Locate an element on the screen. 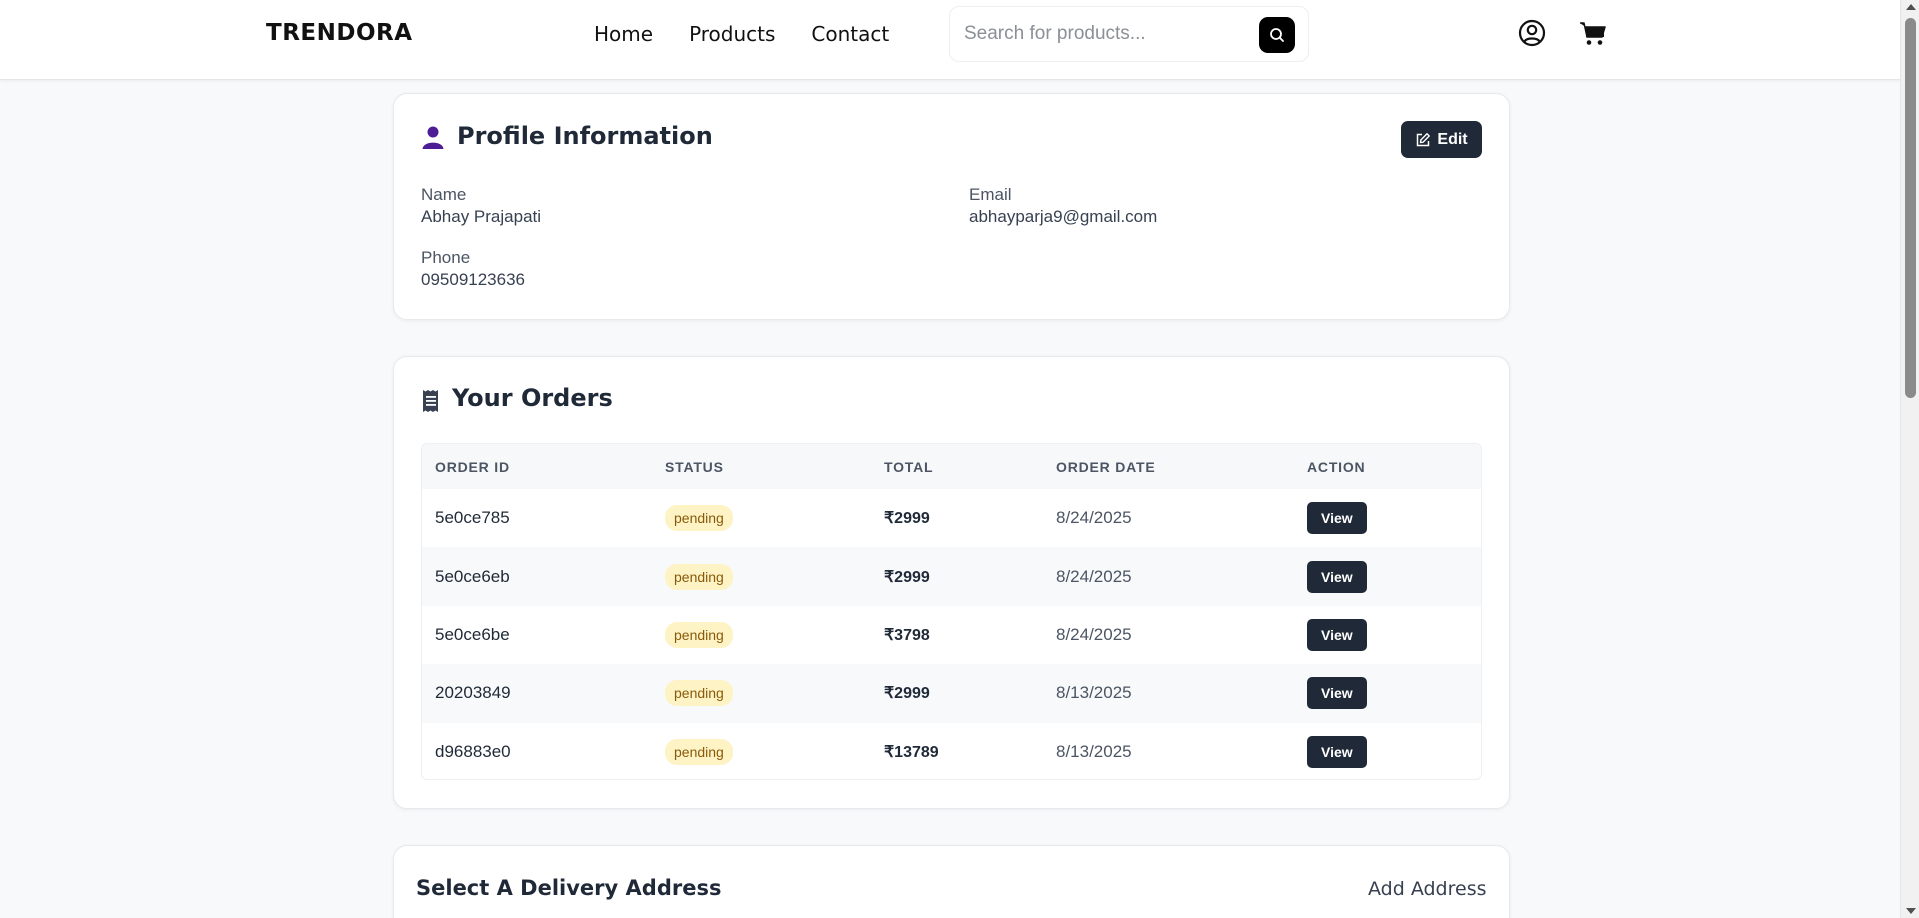 The height and width of the screenshot is (918, 1919). cart-icon is located at coordinates (1593, 33).